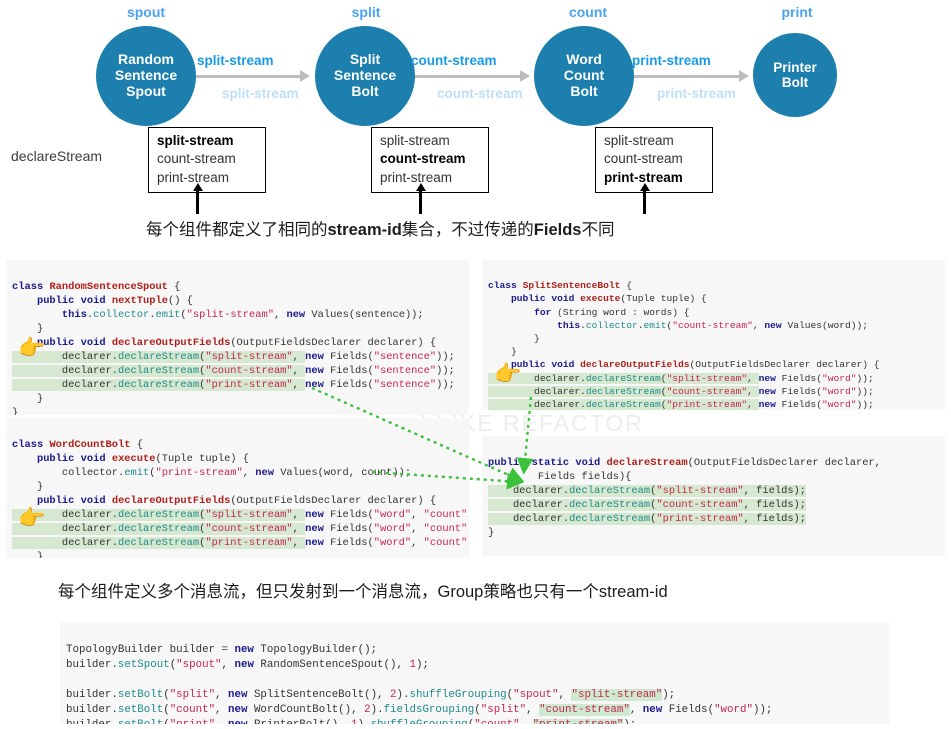 The width and height of the screenshot is (951, 729). What do you see at coordinates (508, 373) in the screenshot?
I see `pointing-hand-icon-split: 👉` at bounding box center [508, 373].